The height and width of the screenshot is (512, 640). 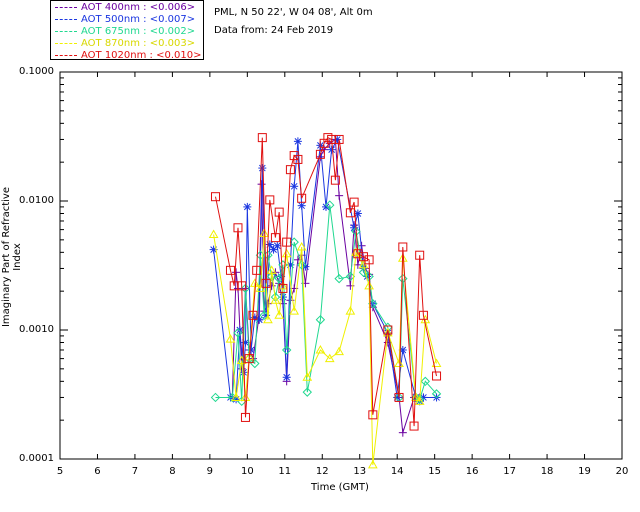 I want to click on x-tick-label: 20, so click(x=622, y=471).